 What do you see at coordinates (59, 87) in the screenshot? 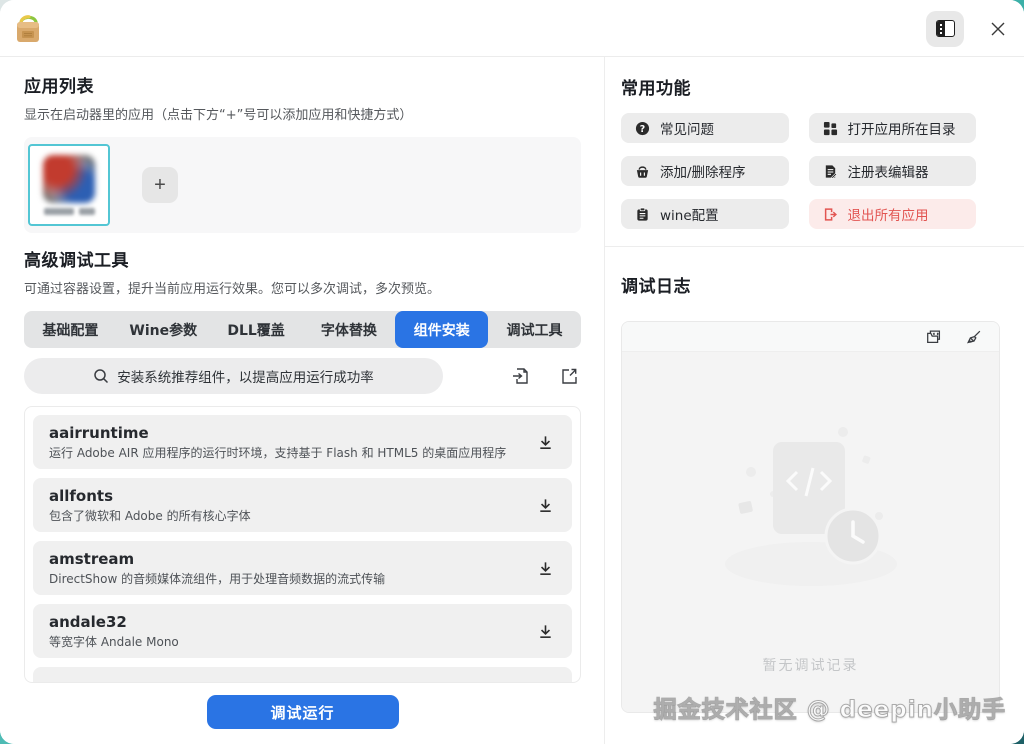
I see `app-list-title: 应用列表` at bounding box center [59, 87].